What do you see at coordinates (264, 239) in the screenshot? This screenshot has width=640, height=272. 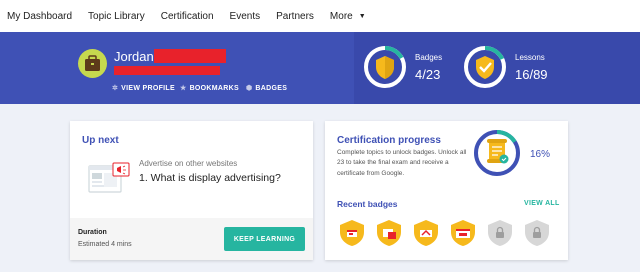 I see `keep-learning-button: KEEP LEARNING` at bounding box center [264, 239].